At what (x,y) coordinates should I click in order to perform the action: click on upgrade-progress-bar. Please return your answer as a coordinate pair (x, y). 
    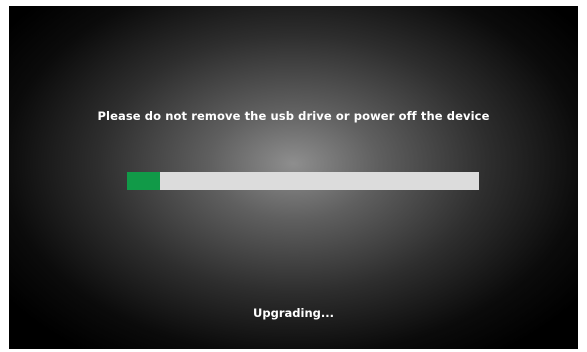
    Looking at the image, I should click on (303, 181).